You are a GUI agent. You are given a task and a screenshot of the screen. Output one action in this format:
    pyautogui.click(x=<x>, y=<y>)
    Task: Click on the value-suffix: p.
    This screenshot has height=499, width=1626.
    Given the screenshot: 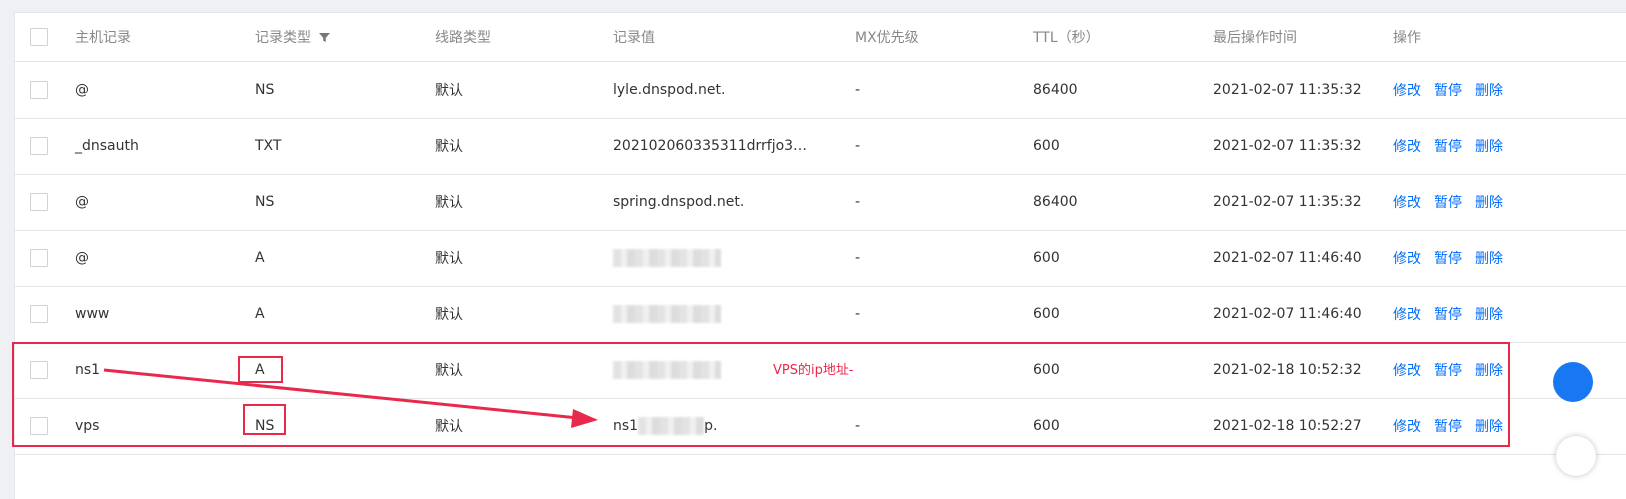 What is the action you would take?
    pyautogui.click(x=711, y=426)
    